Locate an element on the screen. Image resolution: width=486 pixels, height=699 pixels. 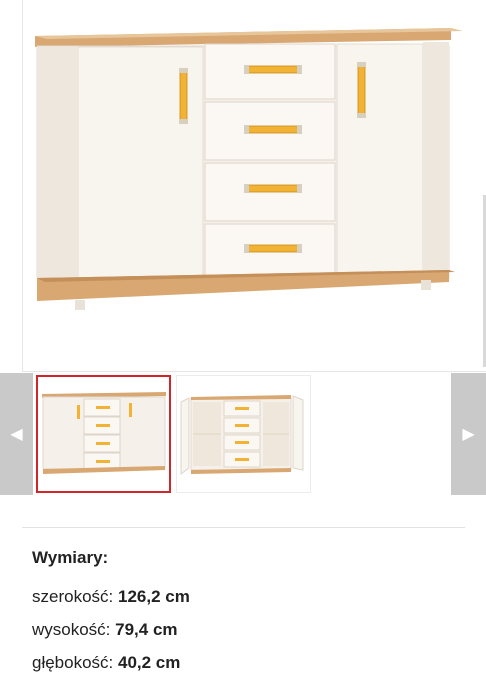
carousel-next-button: ▶ is located at coordinates (468, 434).